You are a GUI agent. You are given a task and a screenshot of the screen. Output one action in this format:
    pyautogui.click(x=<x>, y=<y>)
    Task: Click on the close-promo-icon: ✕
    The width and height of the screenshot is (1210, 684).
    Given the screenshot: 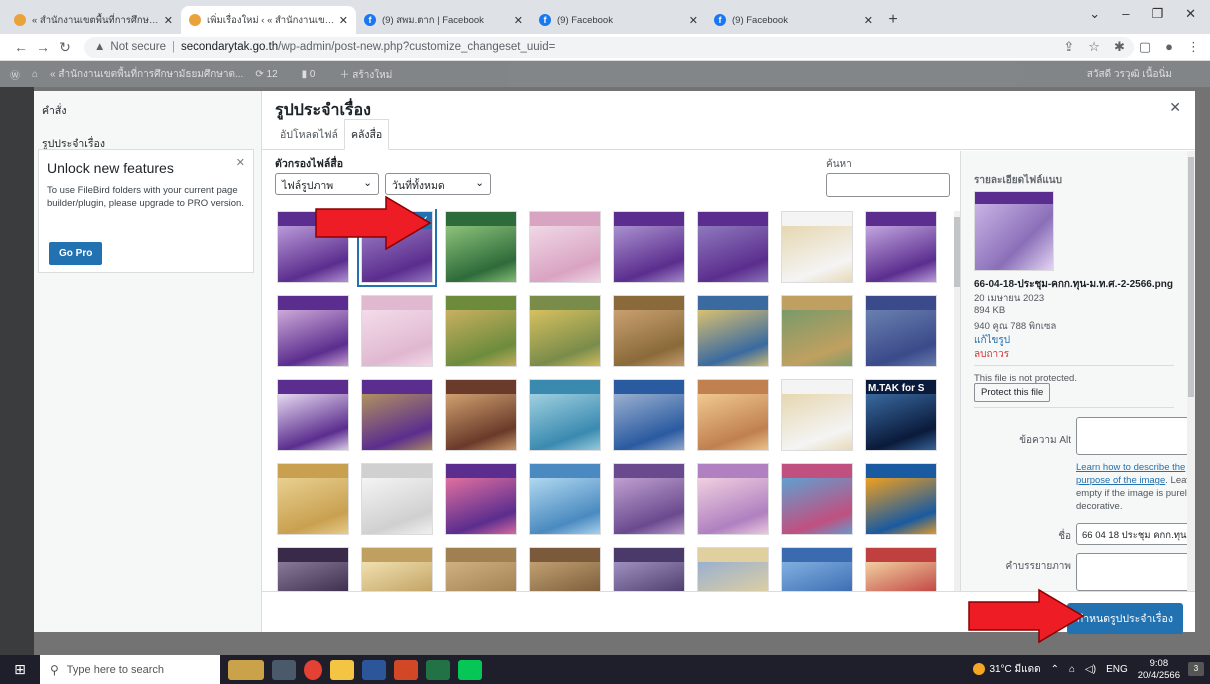 What is the action you would take?
    pyautogui.click(x=240, y=162)
    